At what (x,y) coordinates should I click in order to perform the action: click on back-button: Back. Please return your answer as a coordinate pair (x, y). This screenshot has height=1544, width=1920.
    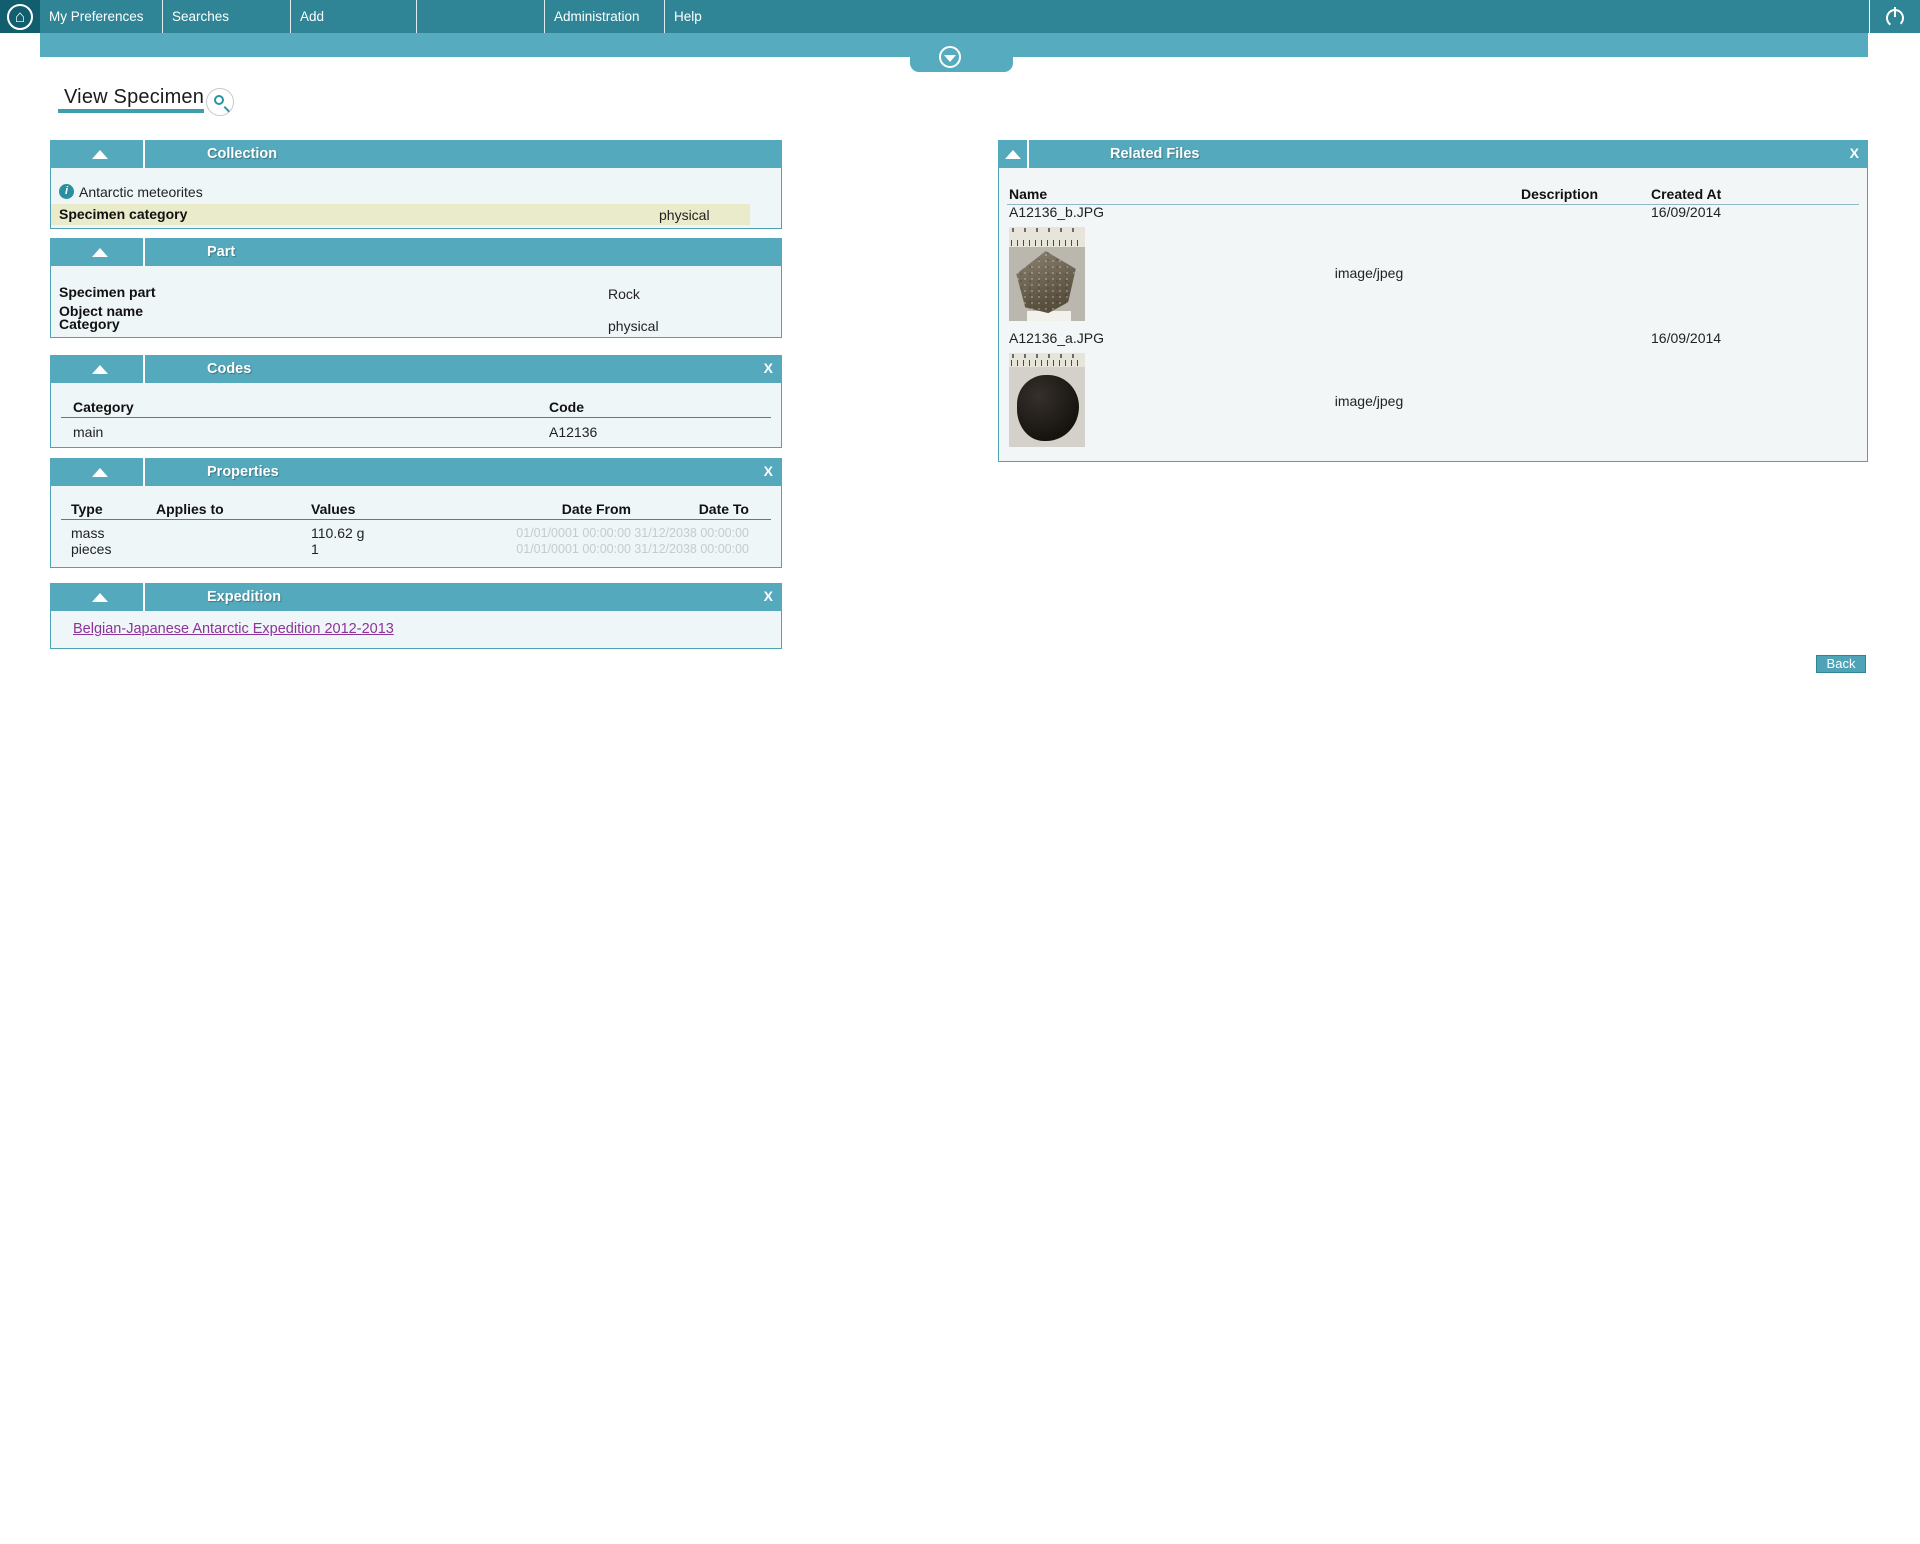
    Looking at the image, I should click on (1841, 664).